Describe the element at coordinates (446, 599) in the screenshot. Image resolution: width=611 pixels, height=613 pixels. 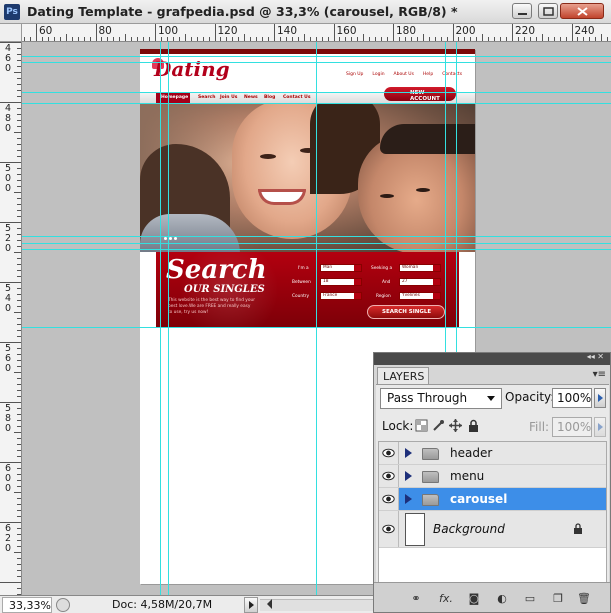
I see `fx-icon: fx.` at that location.